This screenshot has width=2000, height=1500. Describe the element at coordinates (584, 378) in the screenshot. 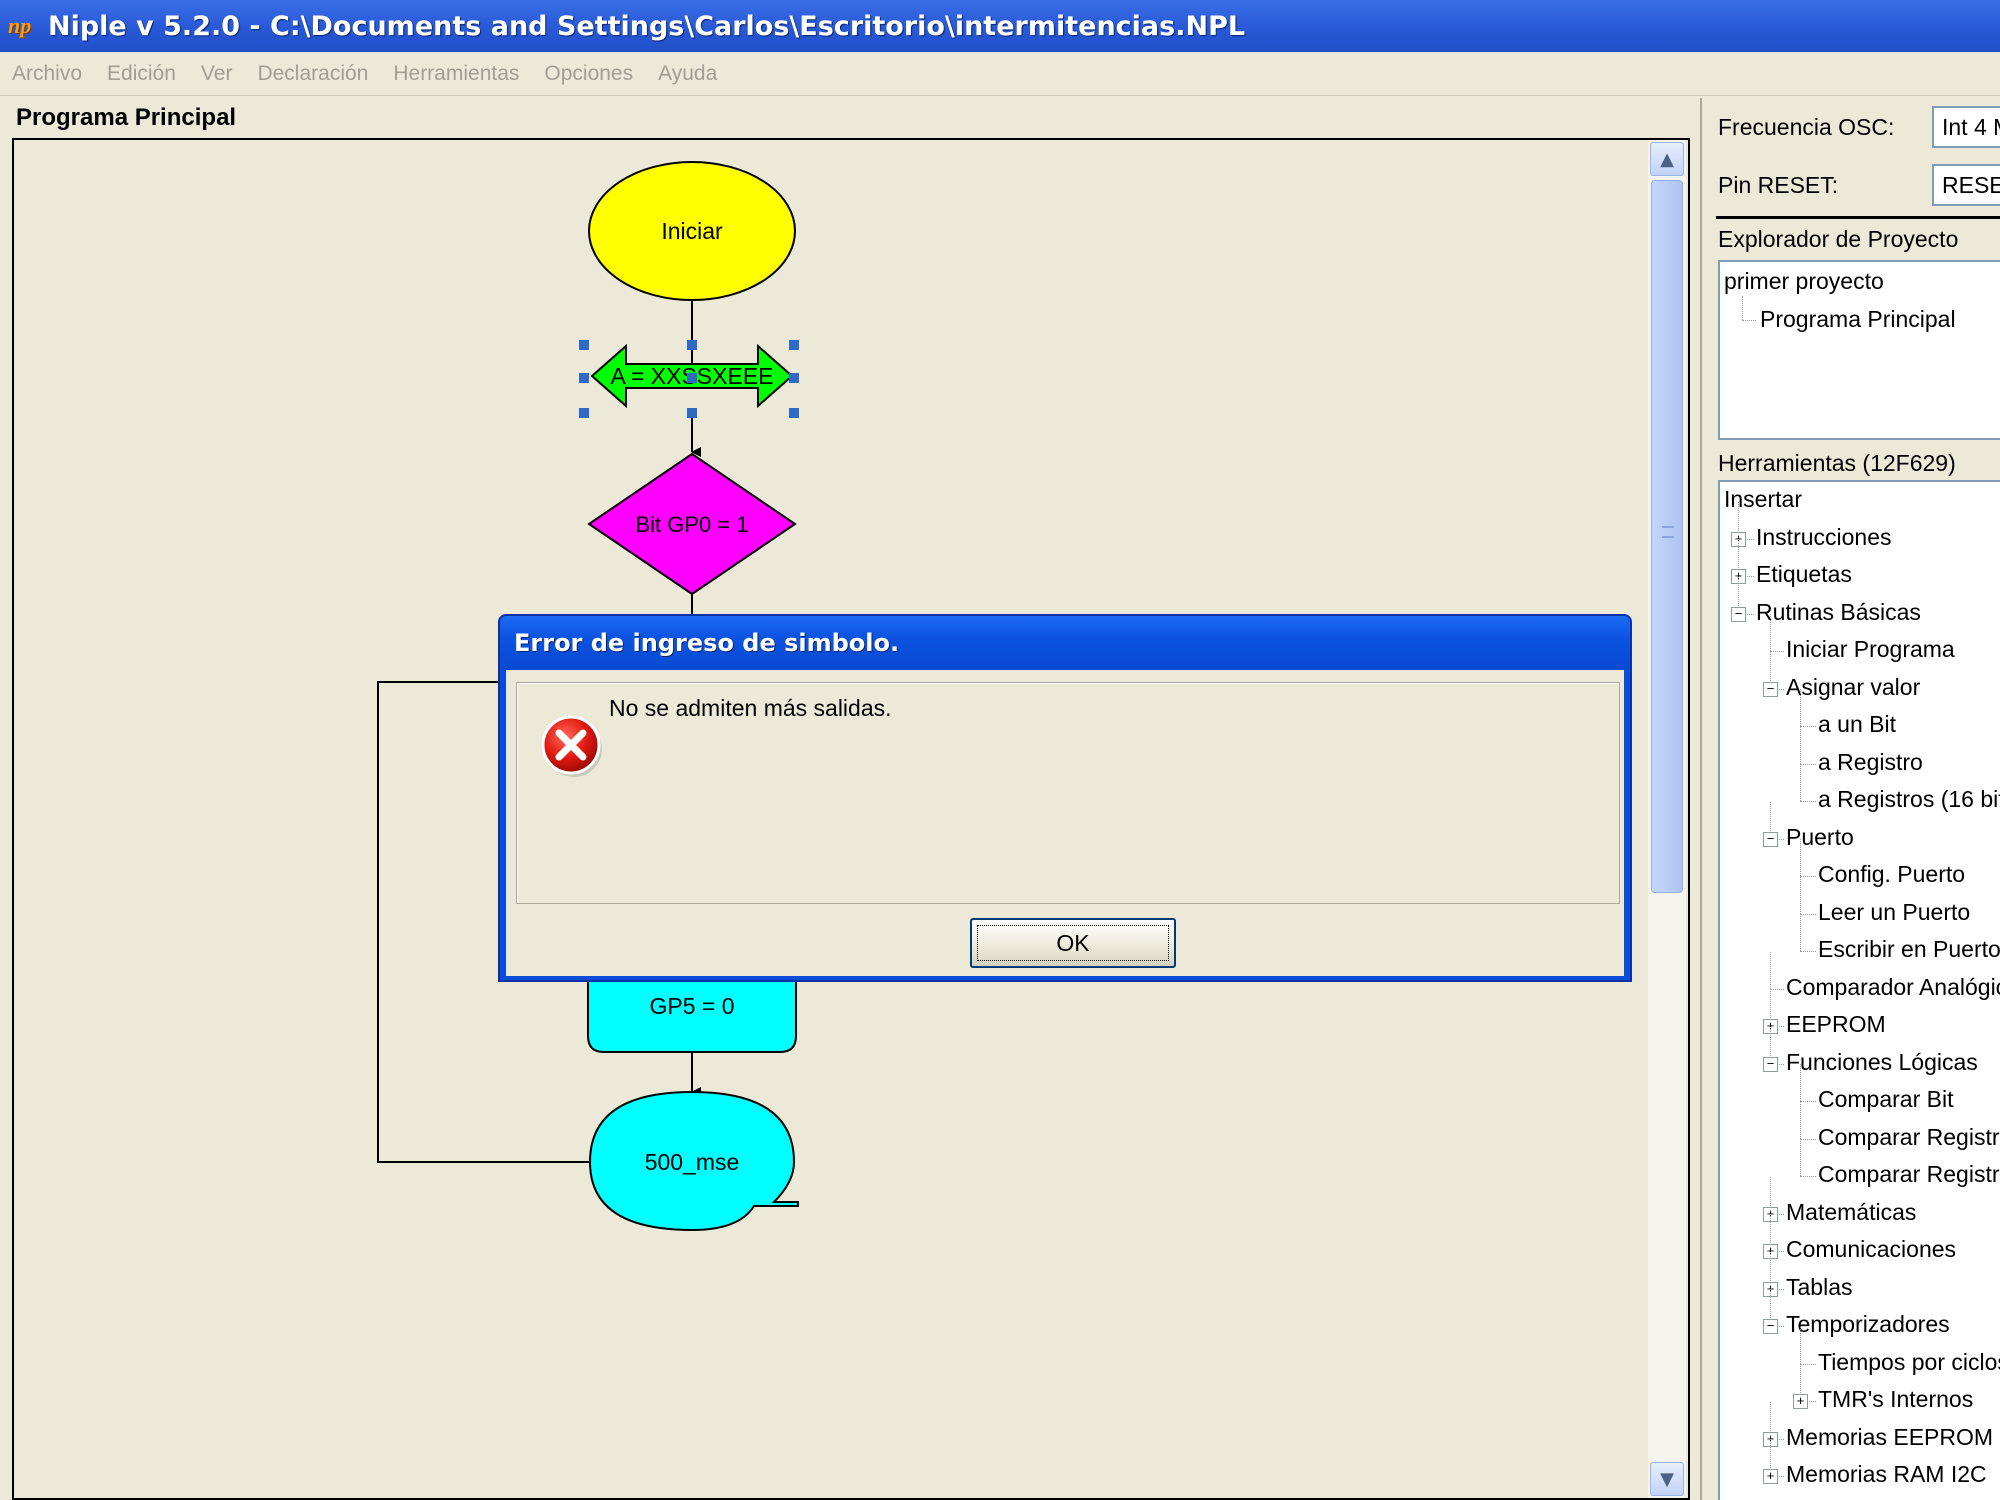

I see `selection-handle-ml` at that location.